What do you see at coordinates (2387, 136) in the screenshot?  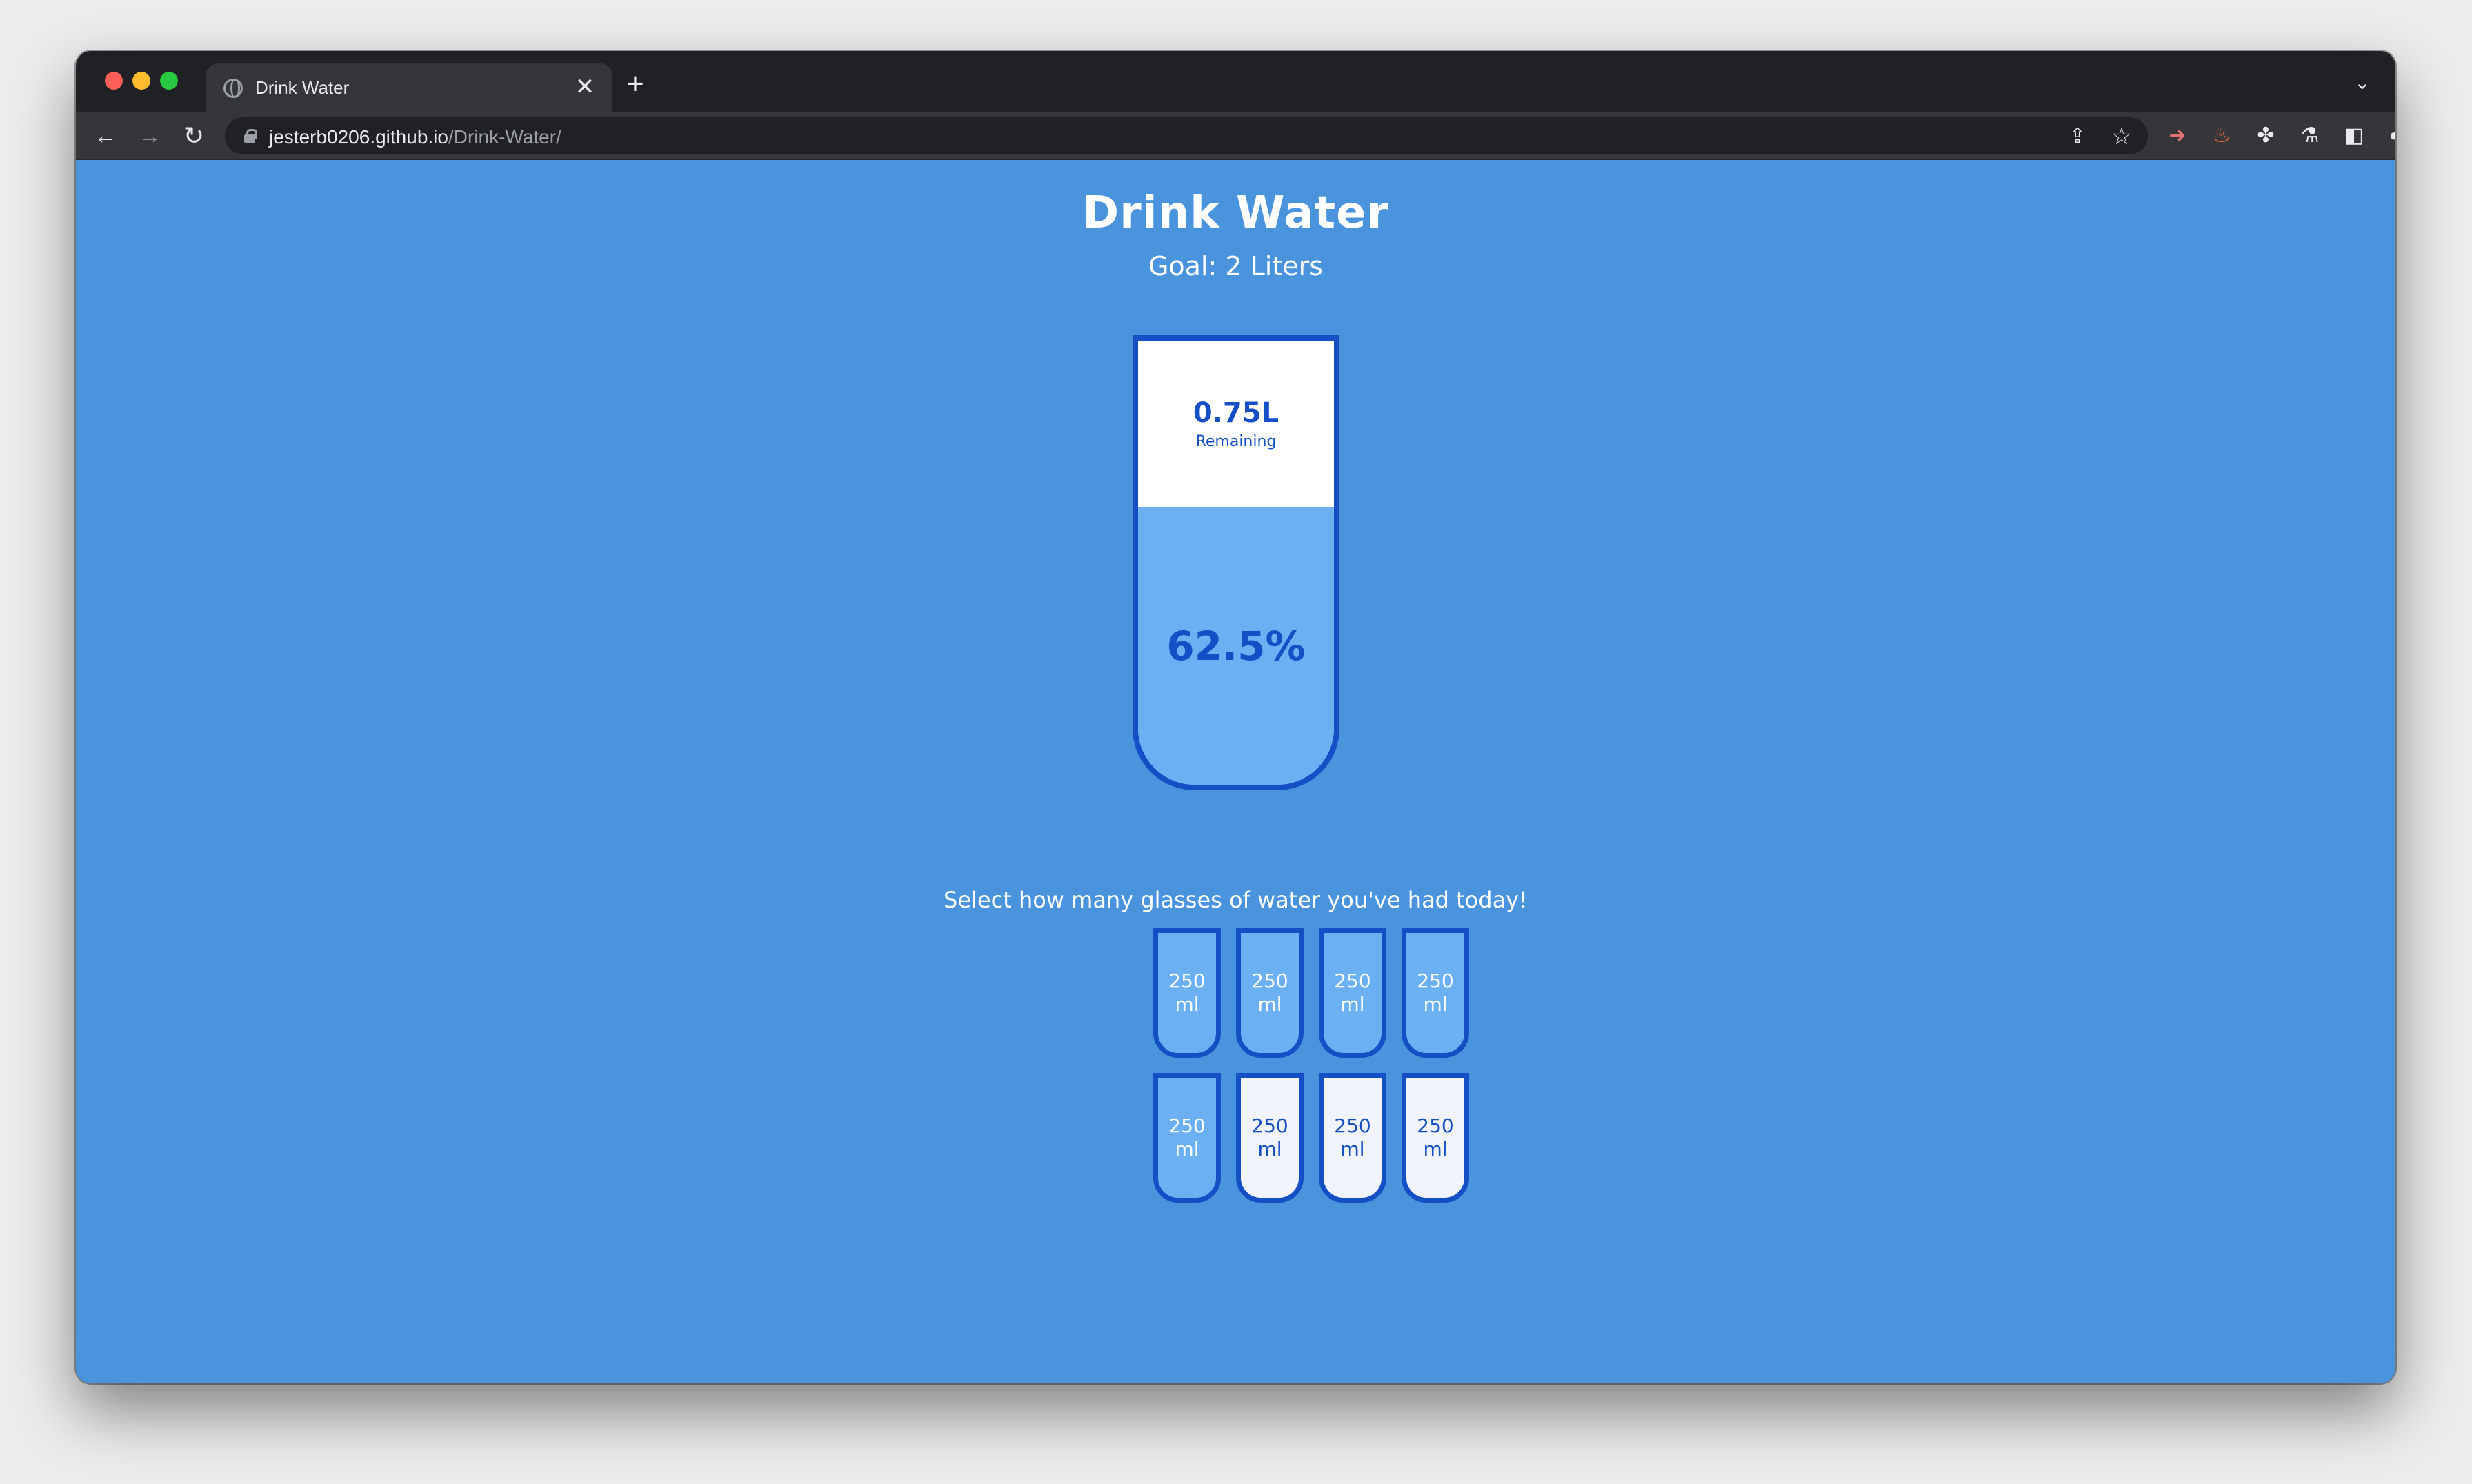 I see `profile-icon: ●` at bounding box center [2387, 136].